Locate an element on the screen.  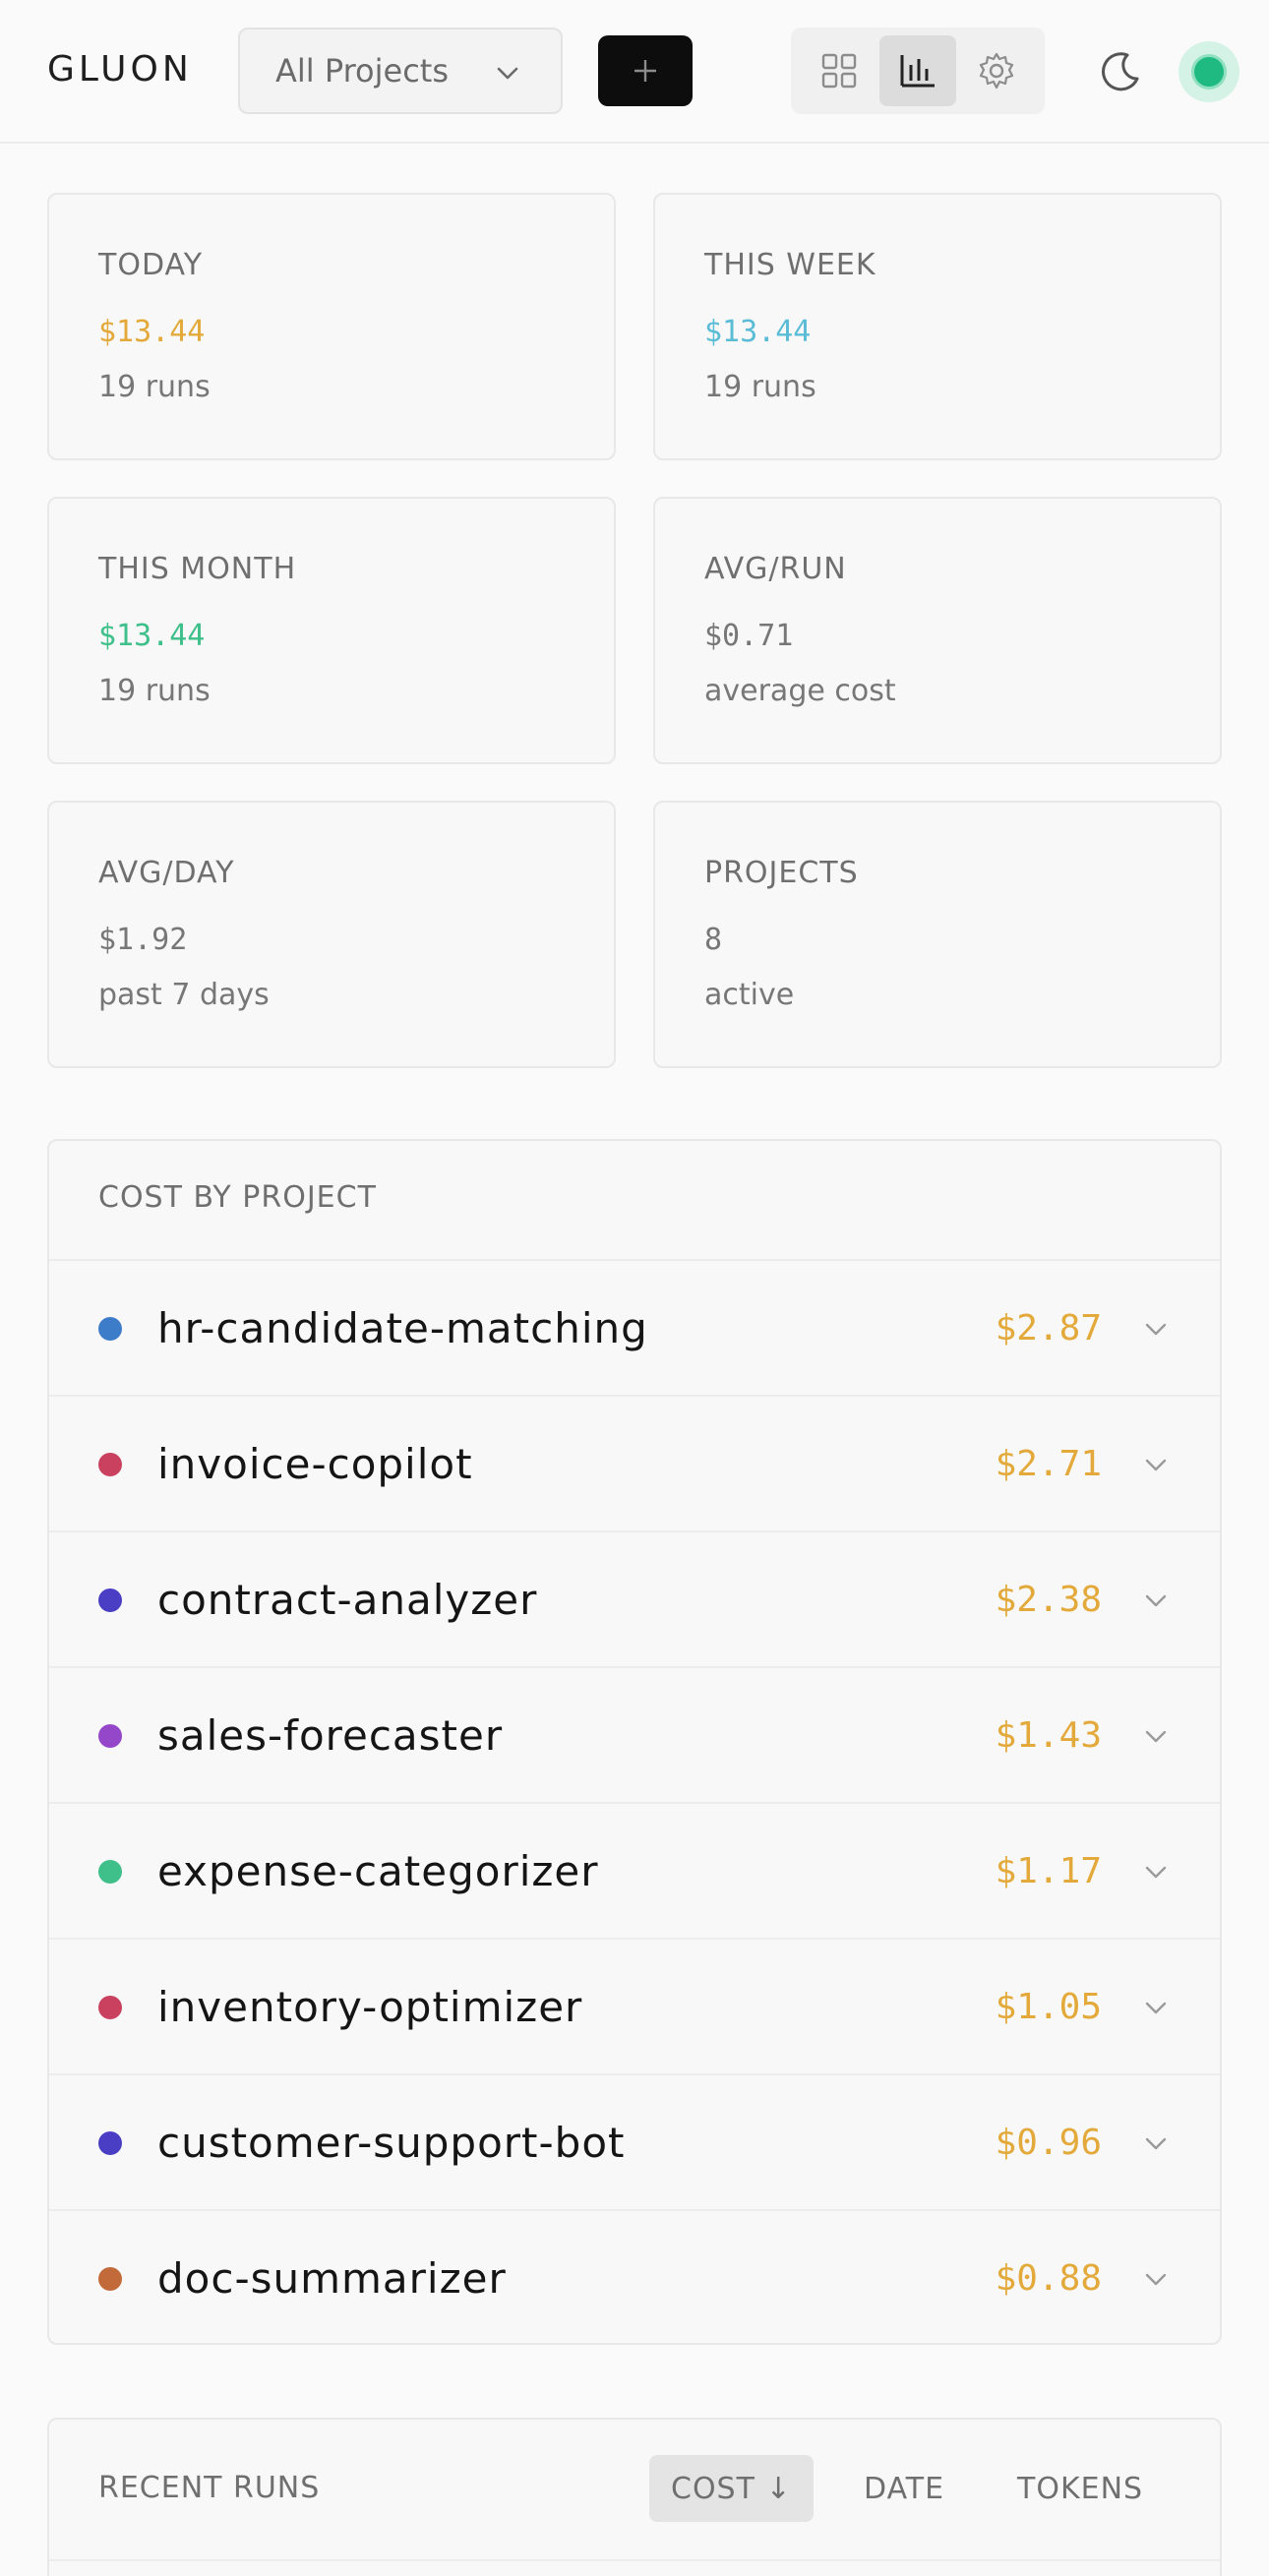
top-bar: GLUON All Projects is located at coordinates (634, 72).